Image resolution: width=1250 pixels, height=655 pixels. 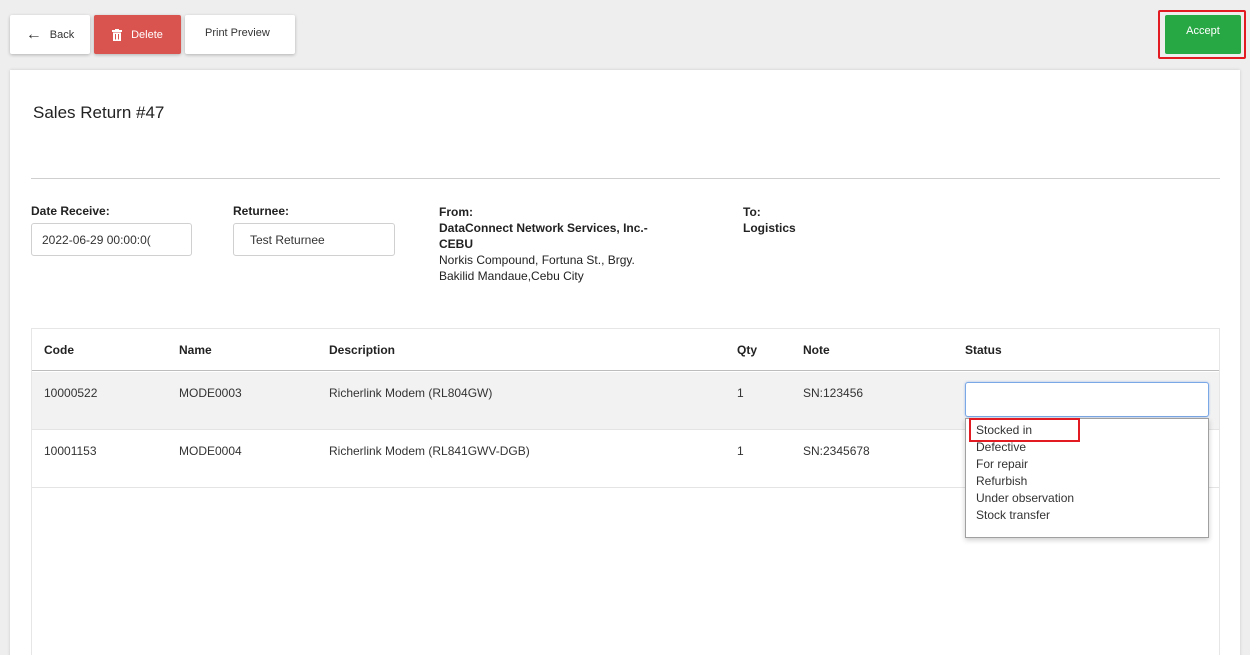 I want to click on status-option-label: Refurbish, so click(x=1002, y=481).